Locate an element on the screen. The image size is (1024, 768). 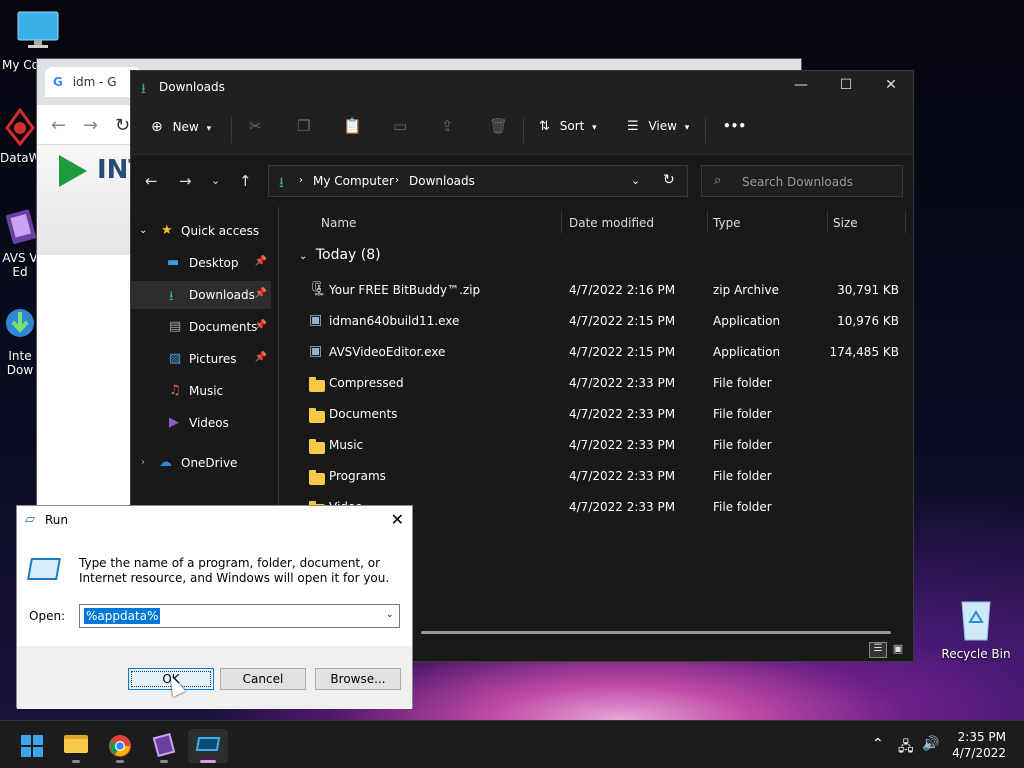
taskbar-avs-editor is located at coordinates (164, 746).